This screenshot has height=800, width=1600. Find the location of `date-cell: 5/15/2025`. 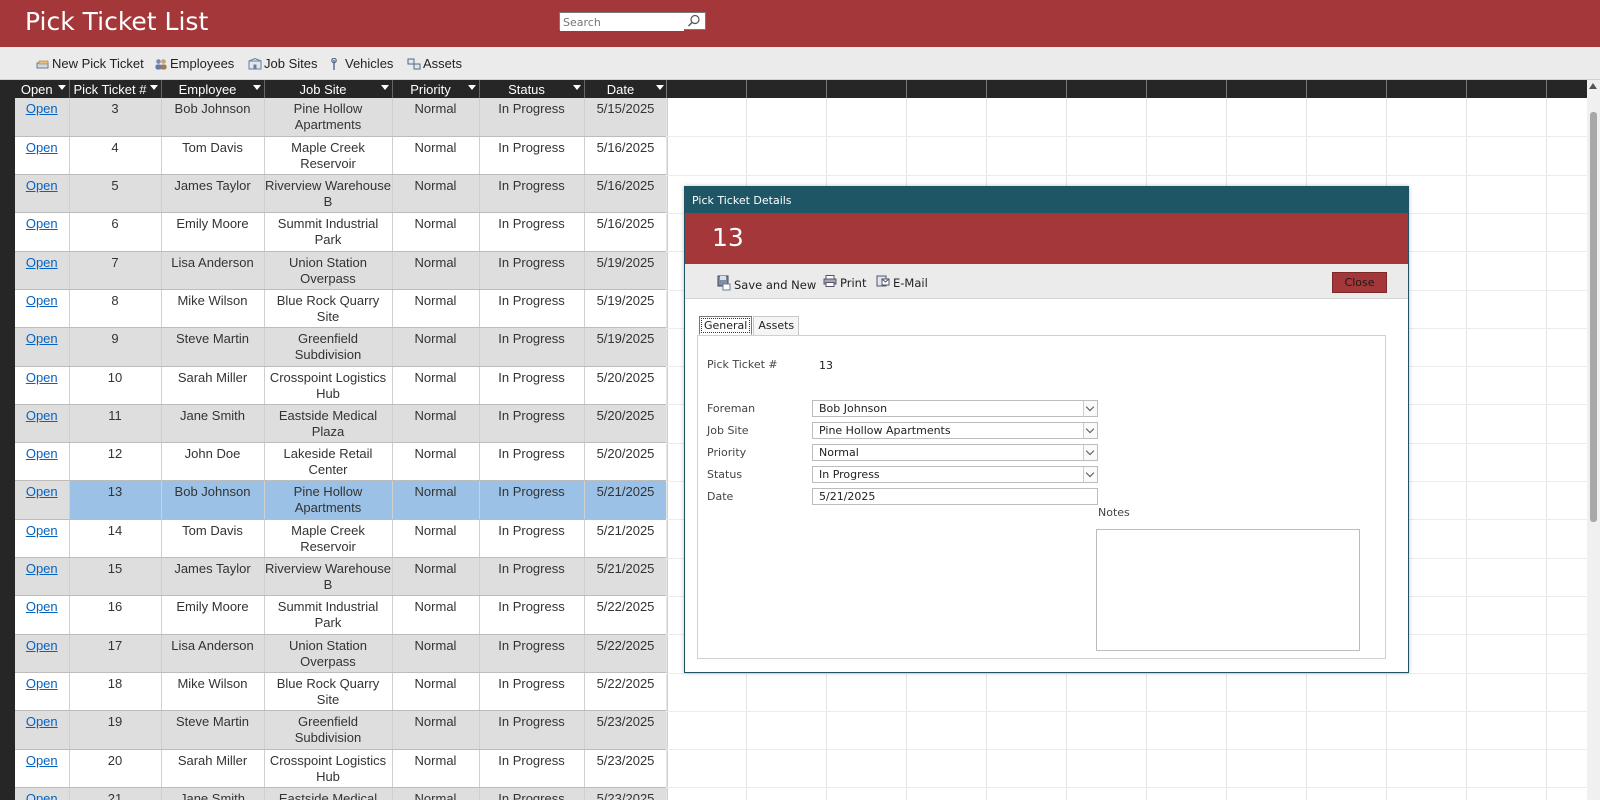

date-cell: 5/15/2025 is located at coordinates (626, 117).